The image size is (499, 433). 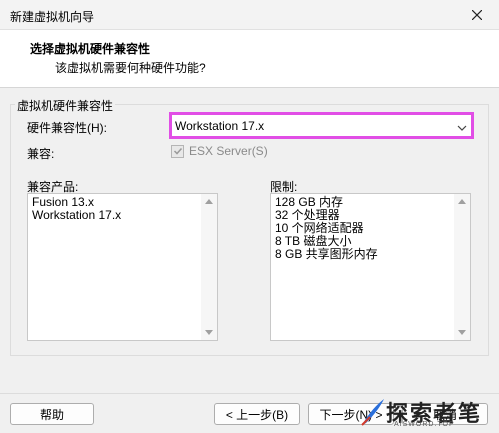 I want to click on help-button: 帮助, so click(x=52, y=414).